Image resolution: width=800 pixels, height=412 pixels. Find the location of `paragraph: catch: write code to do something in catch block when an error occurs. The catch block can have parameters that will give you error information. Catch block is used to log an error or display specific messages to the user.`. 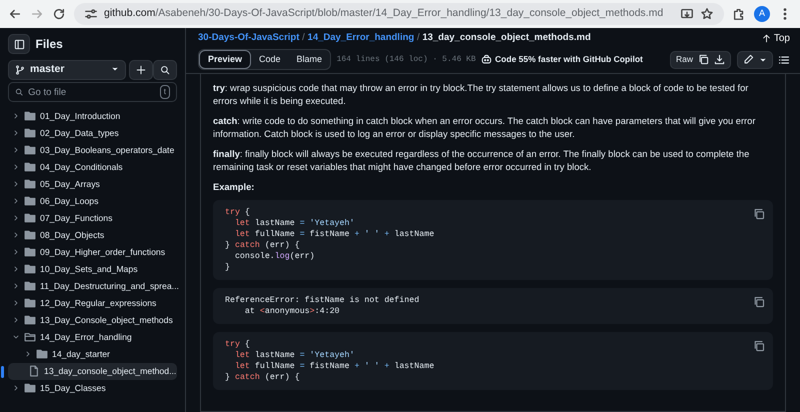

paragraph: catch: write code to do something in catch block when an error occurs. The catch block can have parameters that will give you error information. Catch block is used to log an error or display specific messages to the user. is located at coordinates (484, 128).